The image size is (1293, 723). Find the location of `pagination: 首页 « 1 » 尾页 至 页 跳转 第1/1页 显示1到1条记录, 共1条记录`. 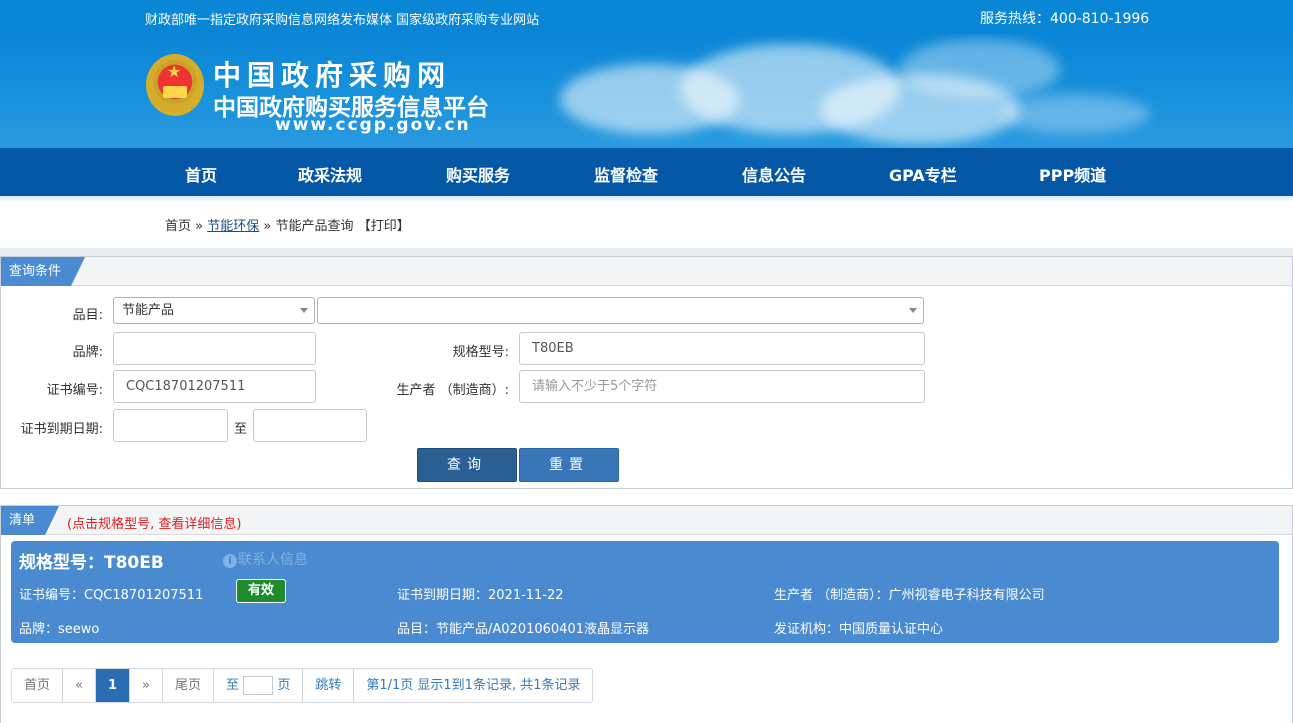

pagination: 首页 « 1 » 尾页 至 页 跳转 第1/1页 显示1到1条记录, 共1条记录 is located at coordinates (302, 685).